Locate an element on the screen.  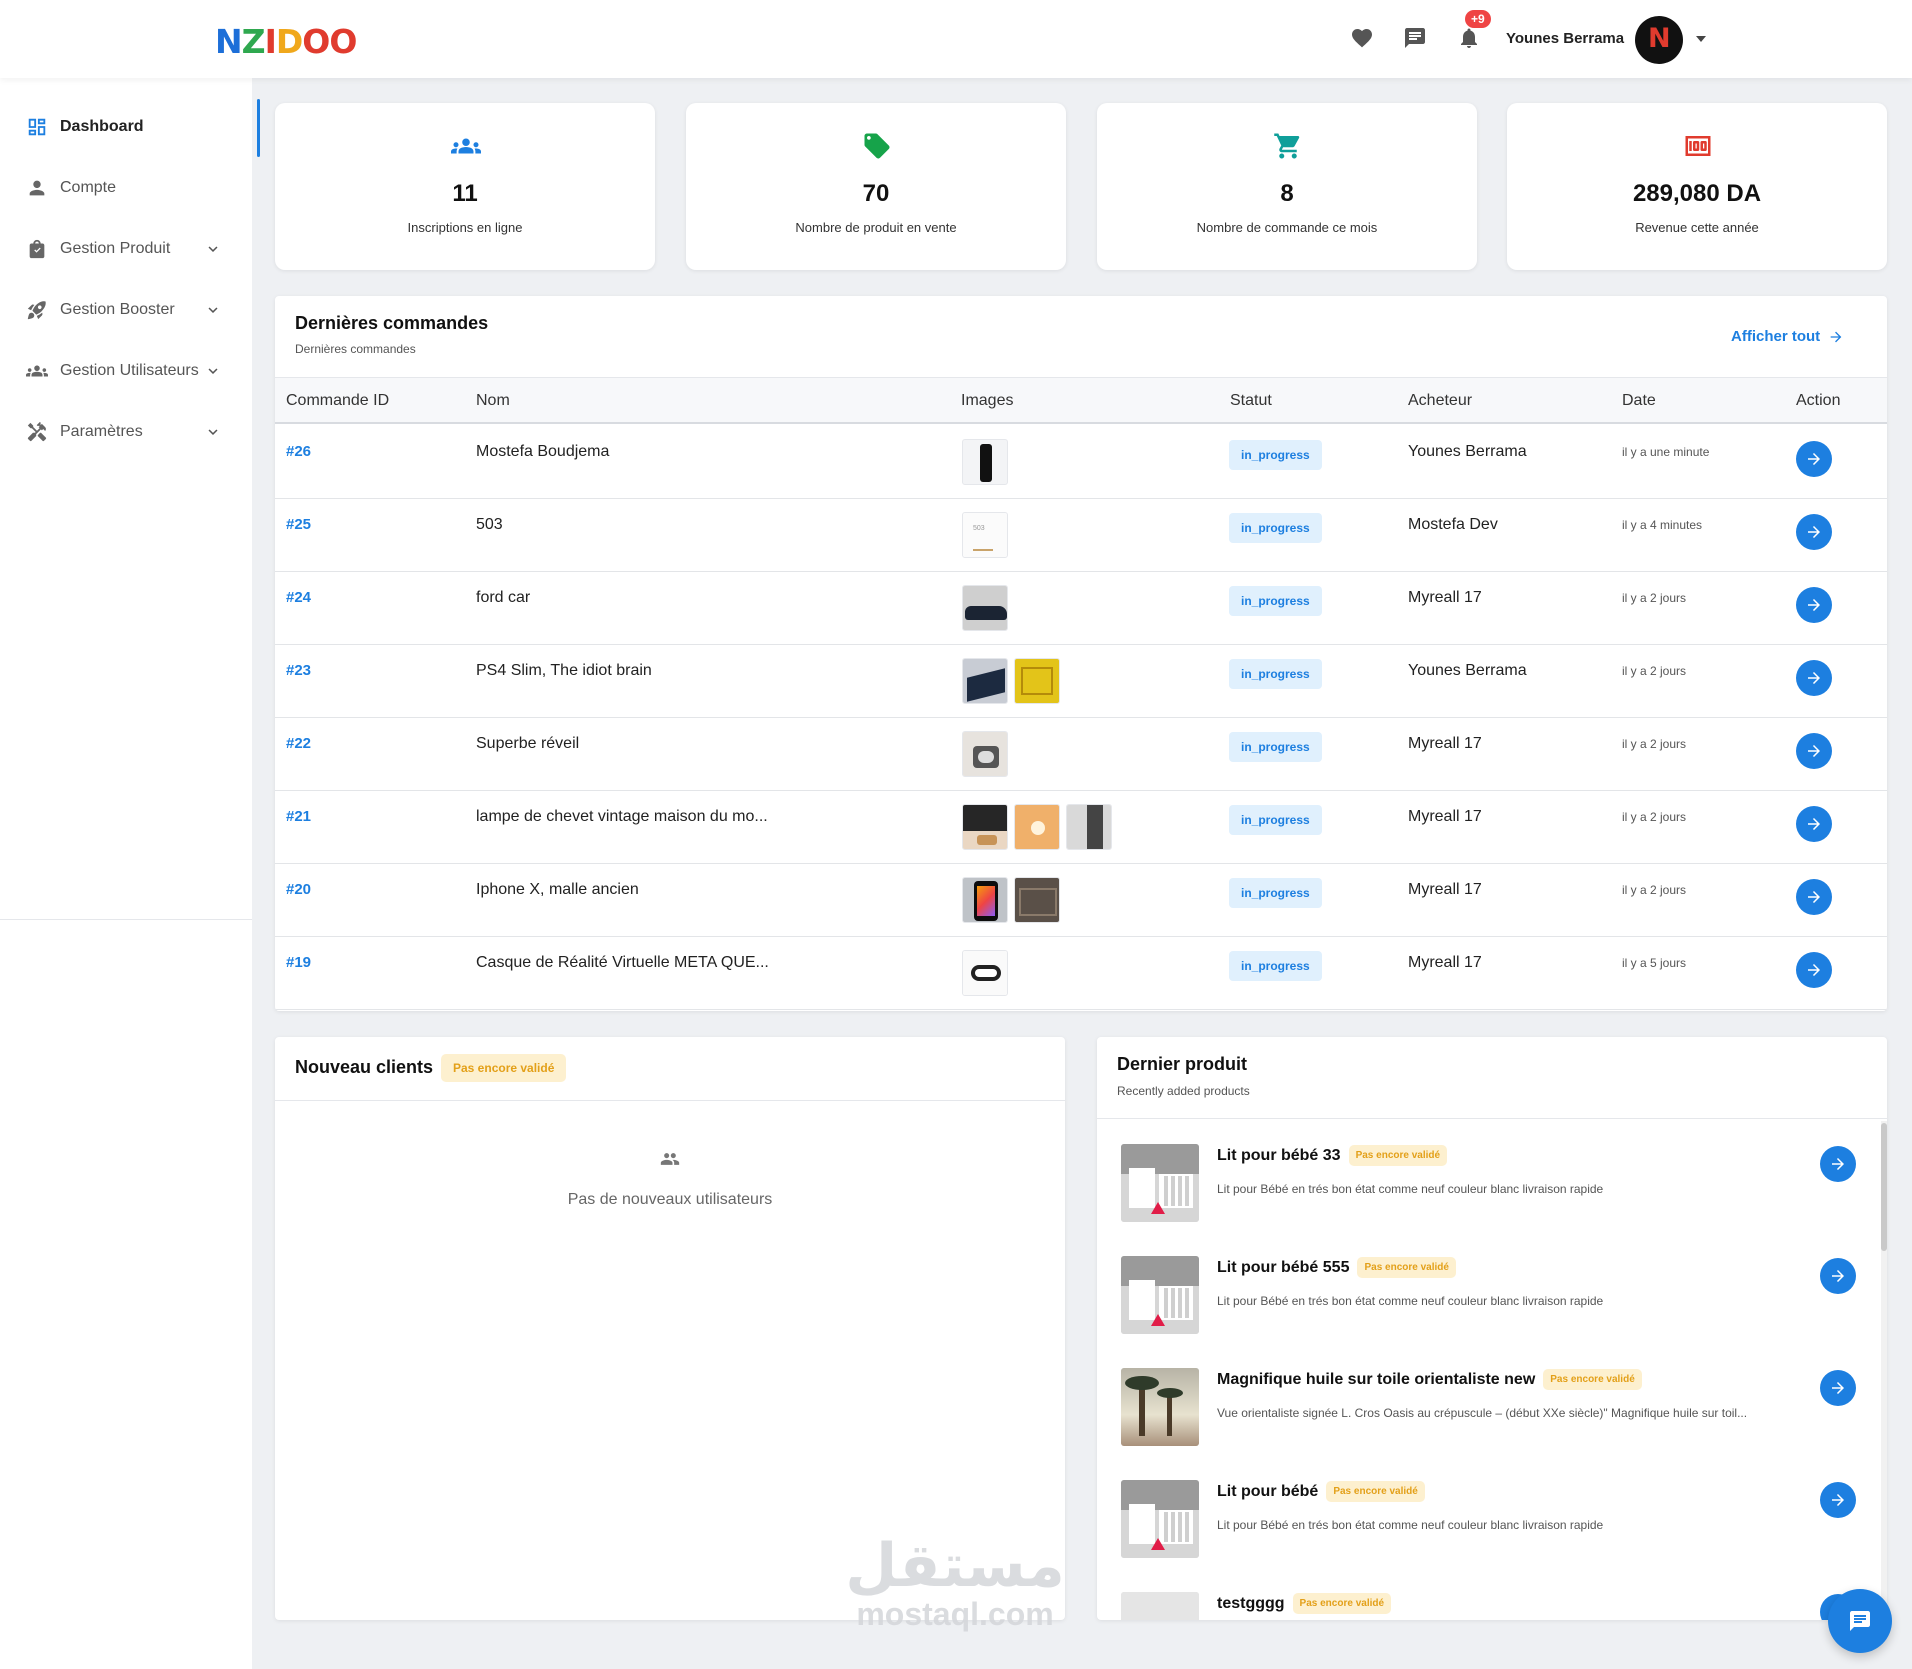
sidebar-item-gestion-booster: Gestion Booster is located at coordinates (126, 310).